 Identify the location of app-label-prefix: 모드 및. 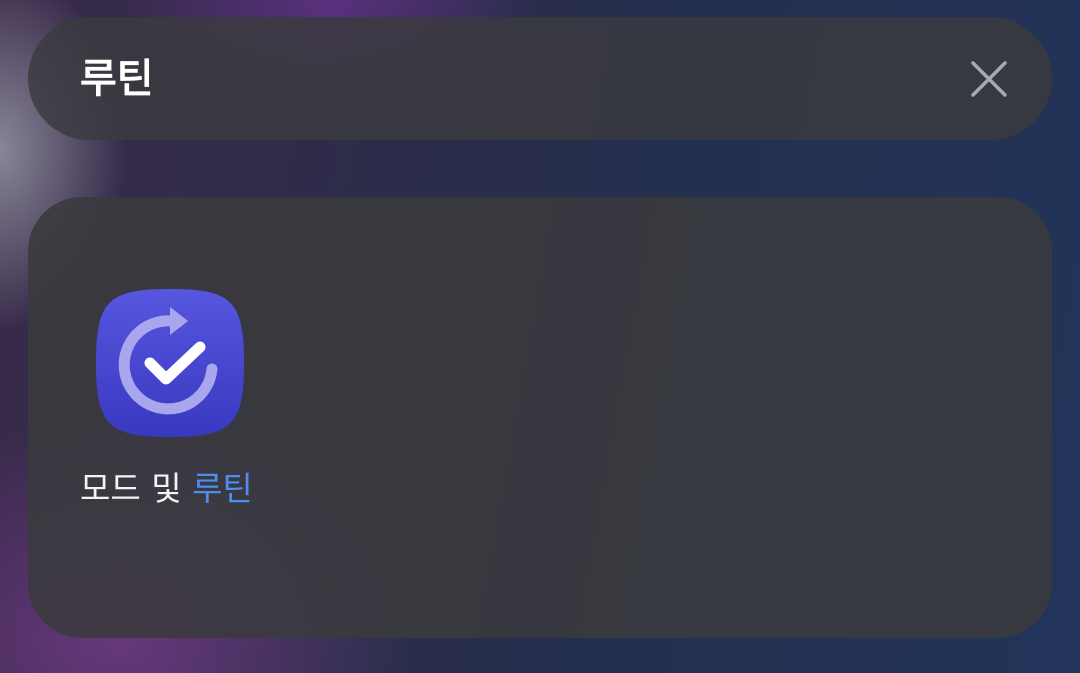
(136, 488).